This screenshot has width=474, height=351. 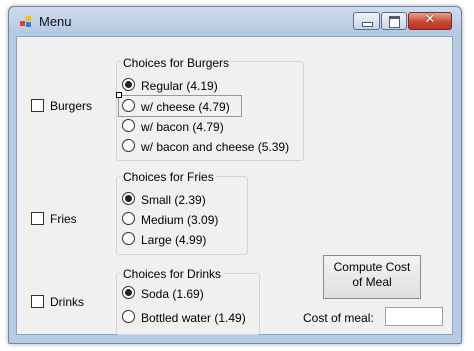 What do you see at coordinates (338, 318) in the screenshot?
I see `cost-of-meal-label: Cost of meal:` at bounding box center [338, 318].